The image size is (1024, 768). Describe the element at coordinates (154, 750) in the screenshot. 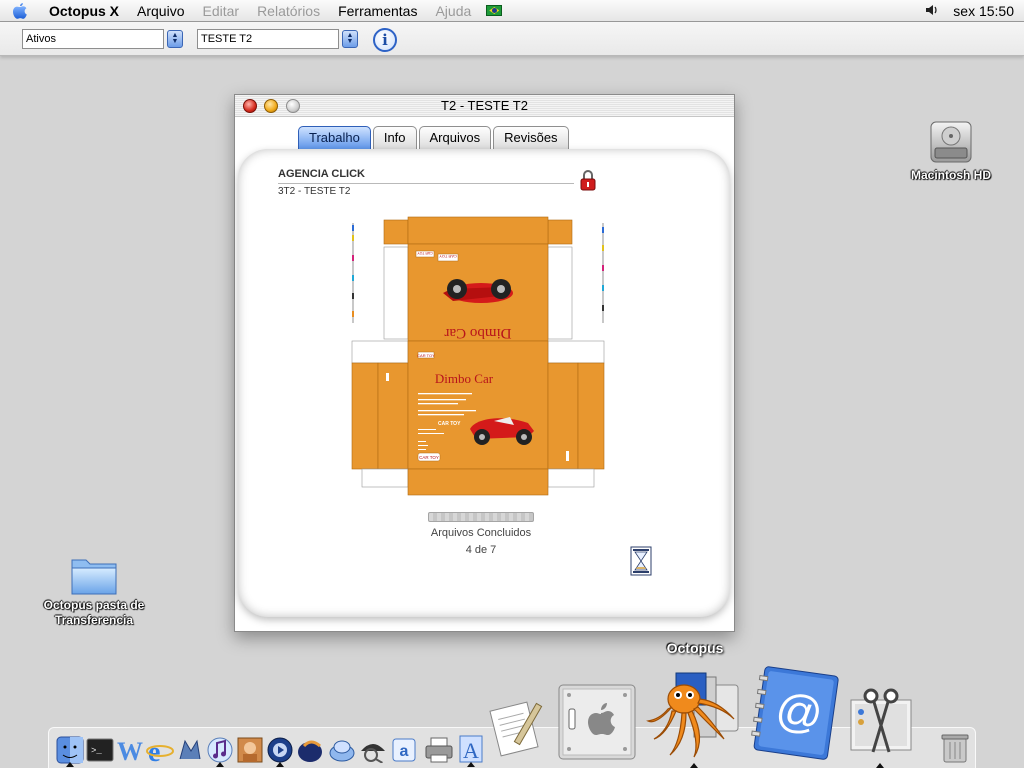

I see `svg-text: e` at that location.